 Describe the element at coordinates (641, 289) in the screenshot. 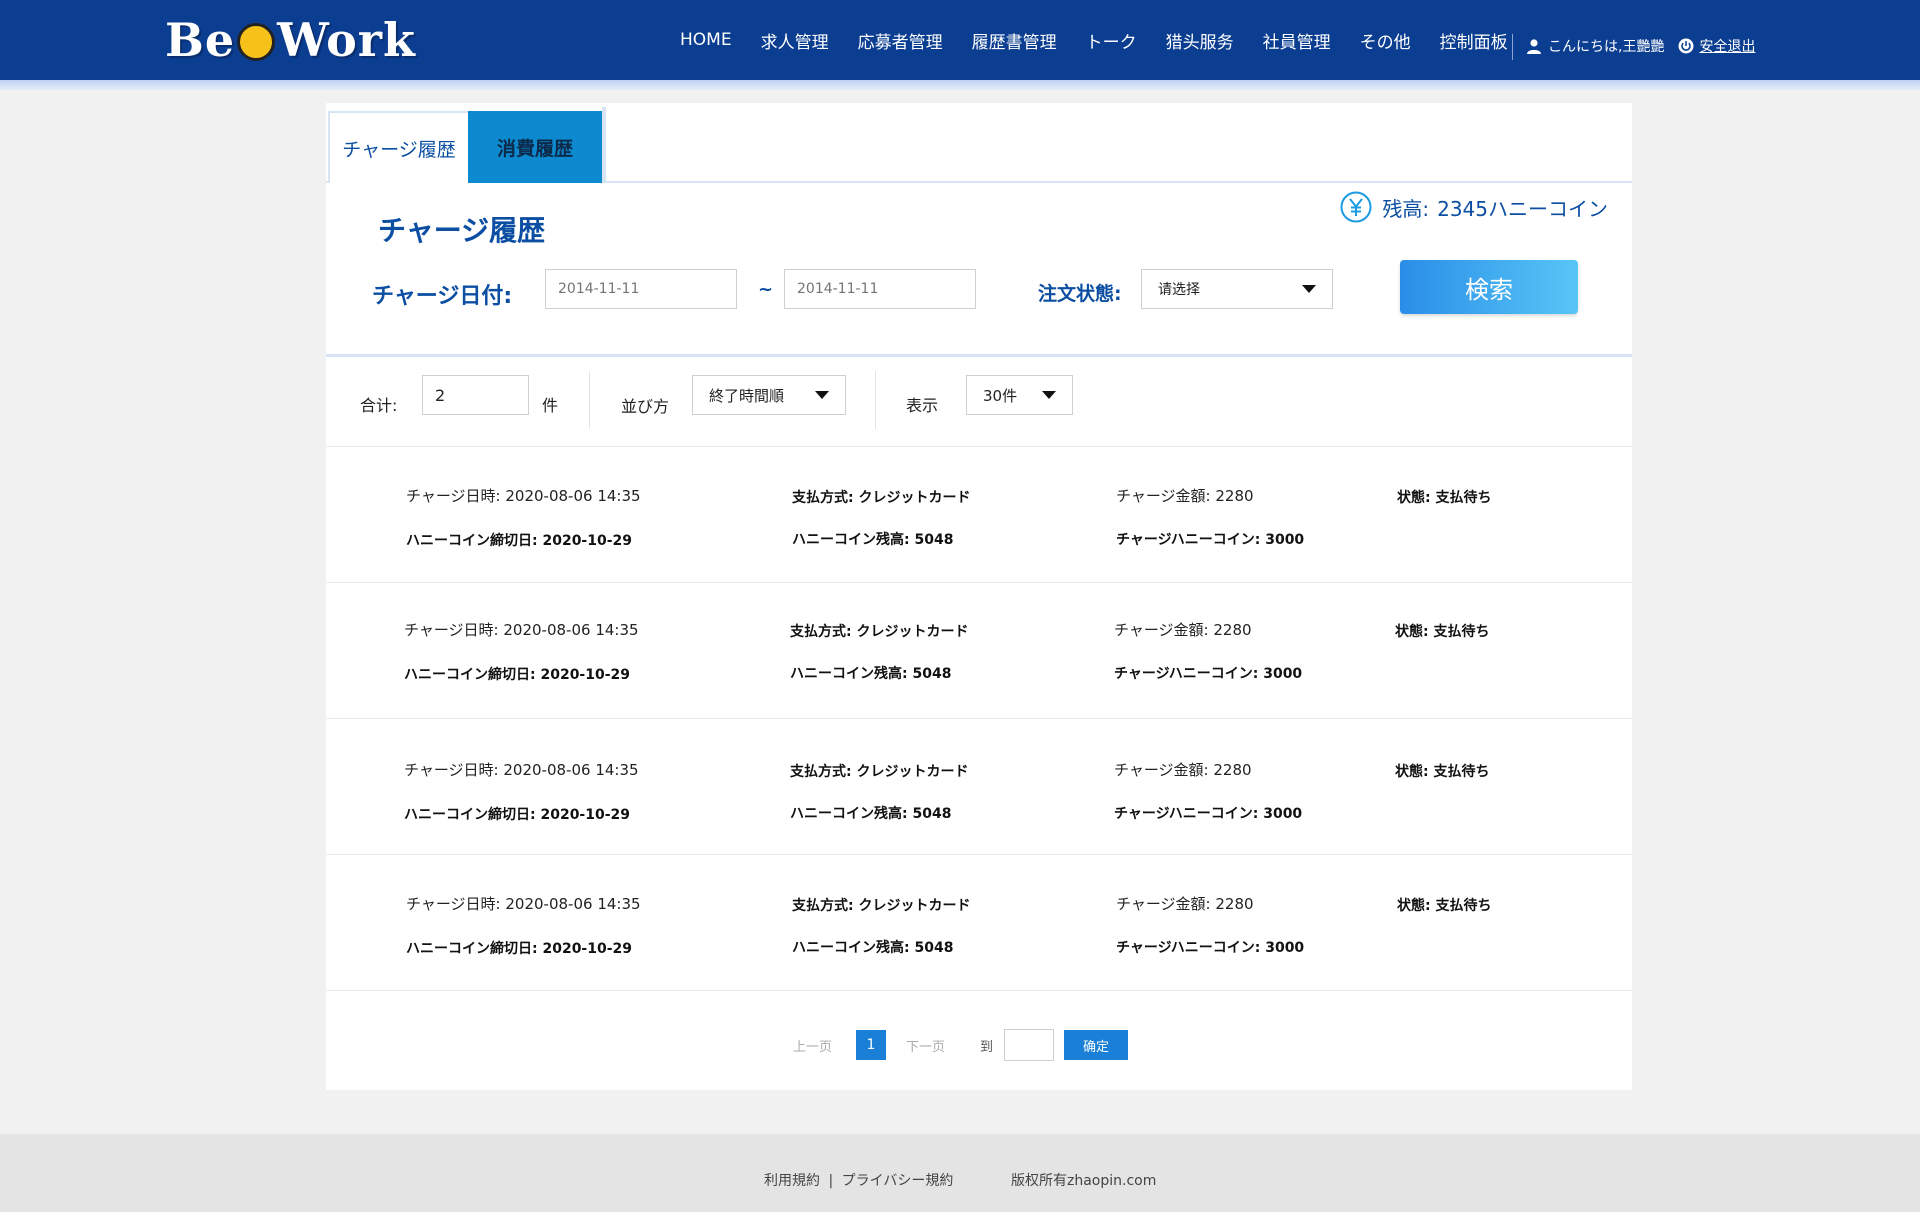

I see `date-from-input` at that location.